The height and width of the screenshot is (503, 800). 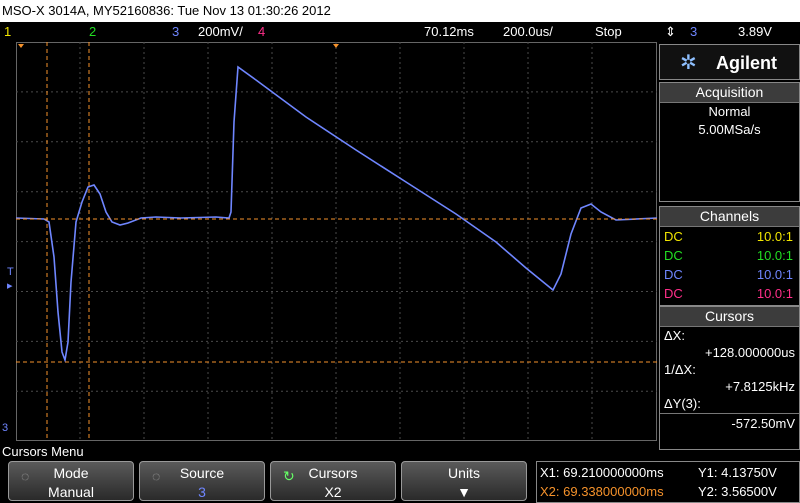 What do you see at coordinates (608, 31) in the screenshot?
I see `run-state: Stop` at bounding box center [608, 31].